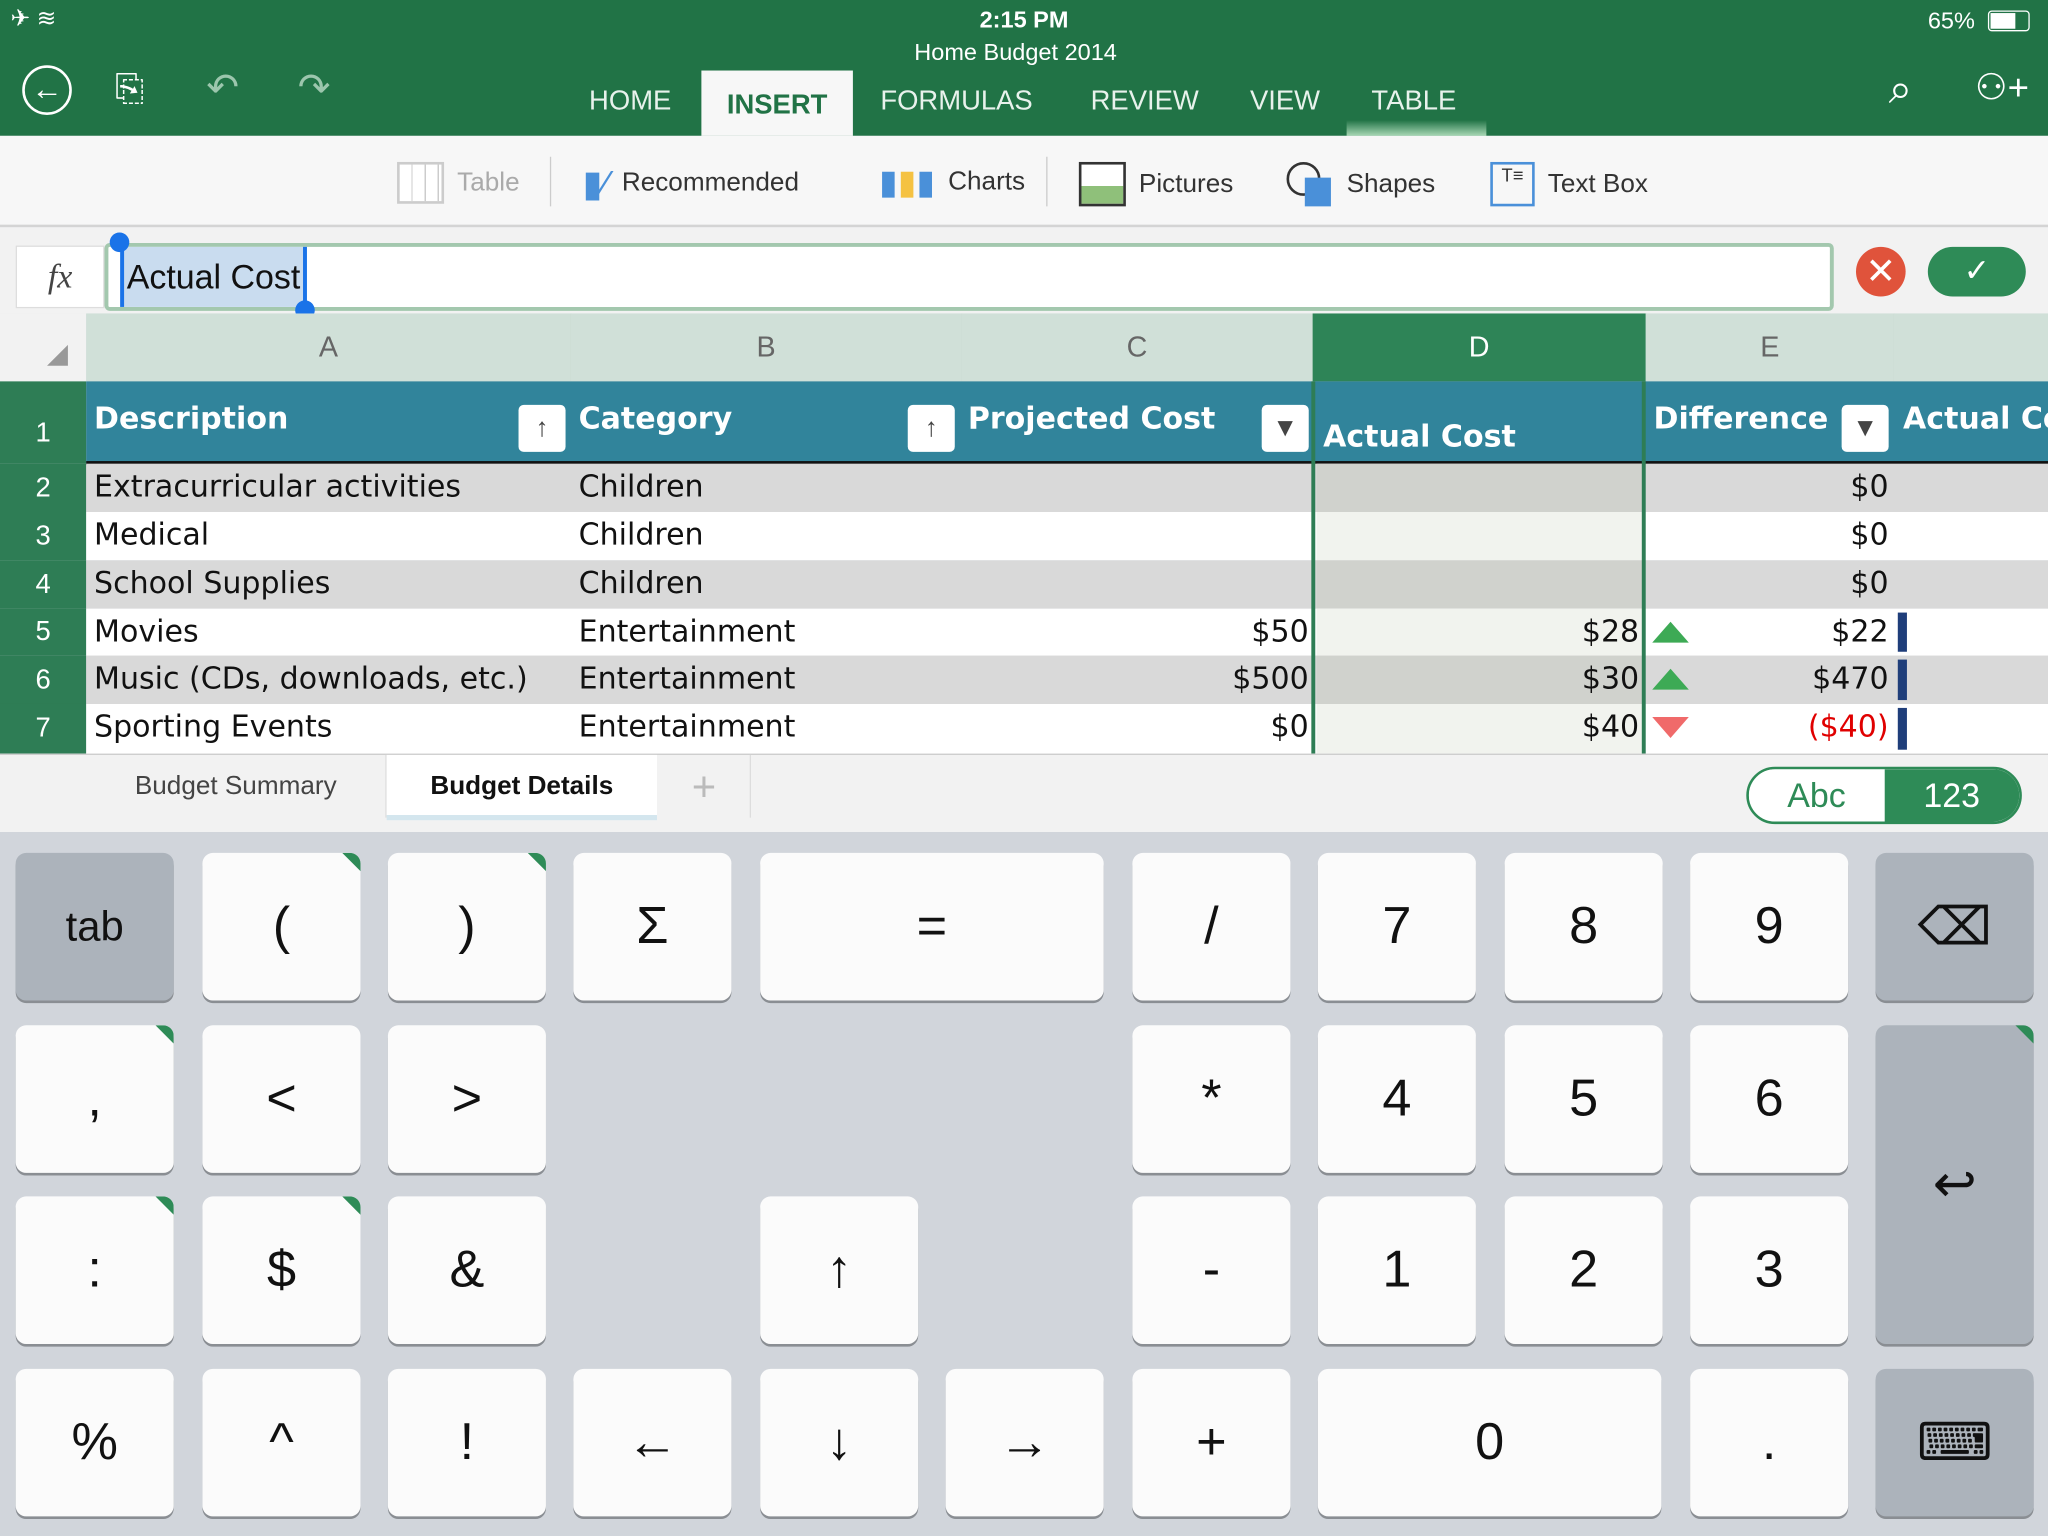 The image size is (2048, 1536). What do you see at coordinates (1848, 728) in the screenshot?
I see `cell-difference: ($40)` at bounding box center [1848, 728].